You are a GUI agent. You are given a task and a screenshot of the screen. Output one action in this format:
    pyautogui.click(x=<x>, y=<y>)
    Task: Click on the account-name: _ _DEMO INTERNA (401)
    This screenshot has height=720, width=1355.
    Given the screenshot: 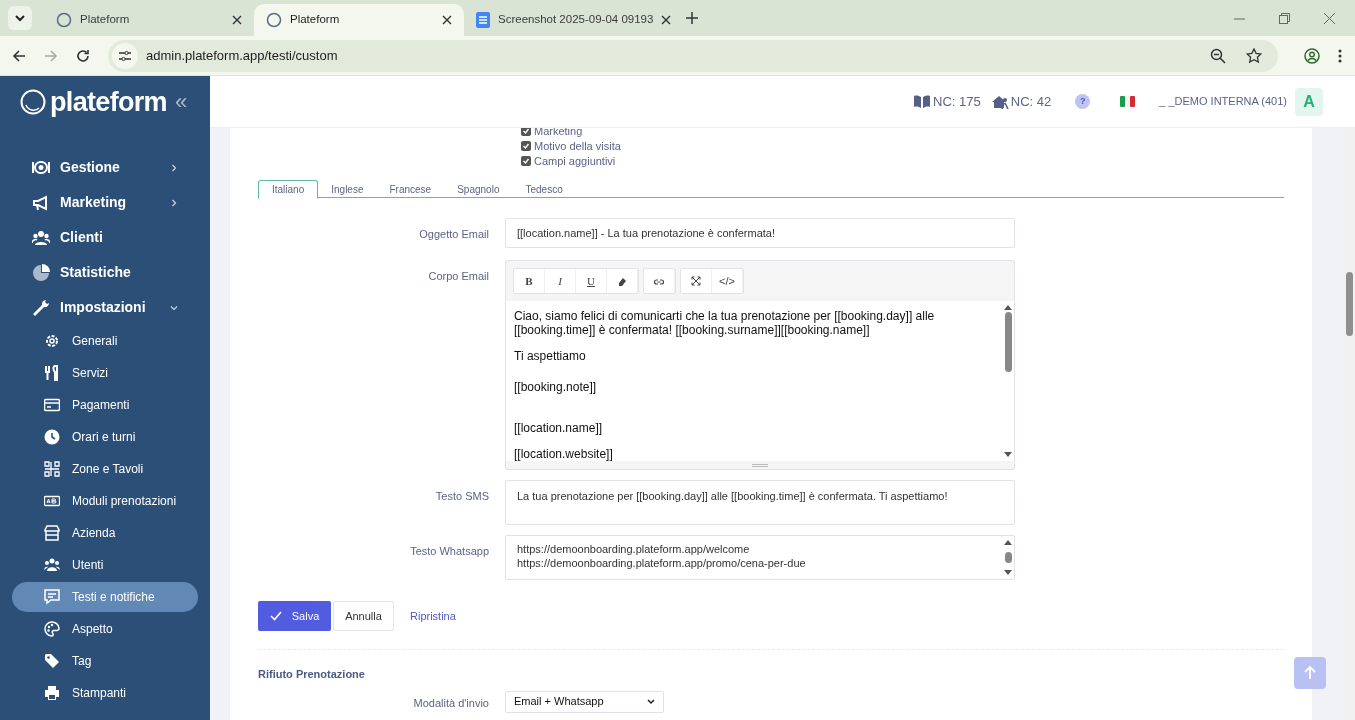 What is the action you would take?
    pyautogui.click(x=1223, y=101)
    